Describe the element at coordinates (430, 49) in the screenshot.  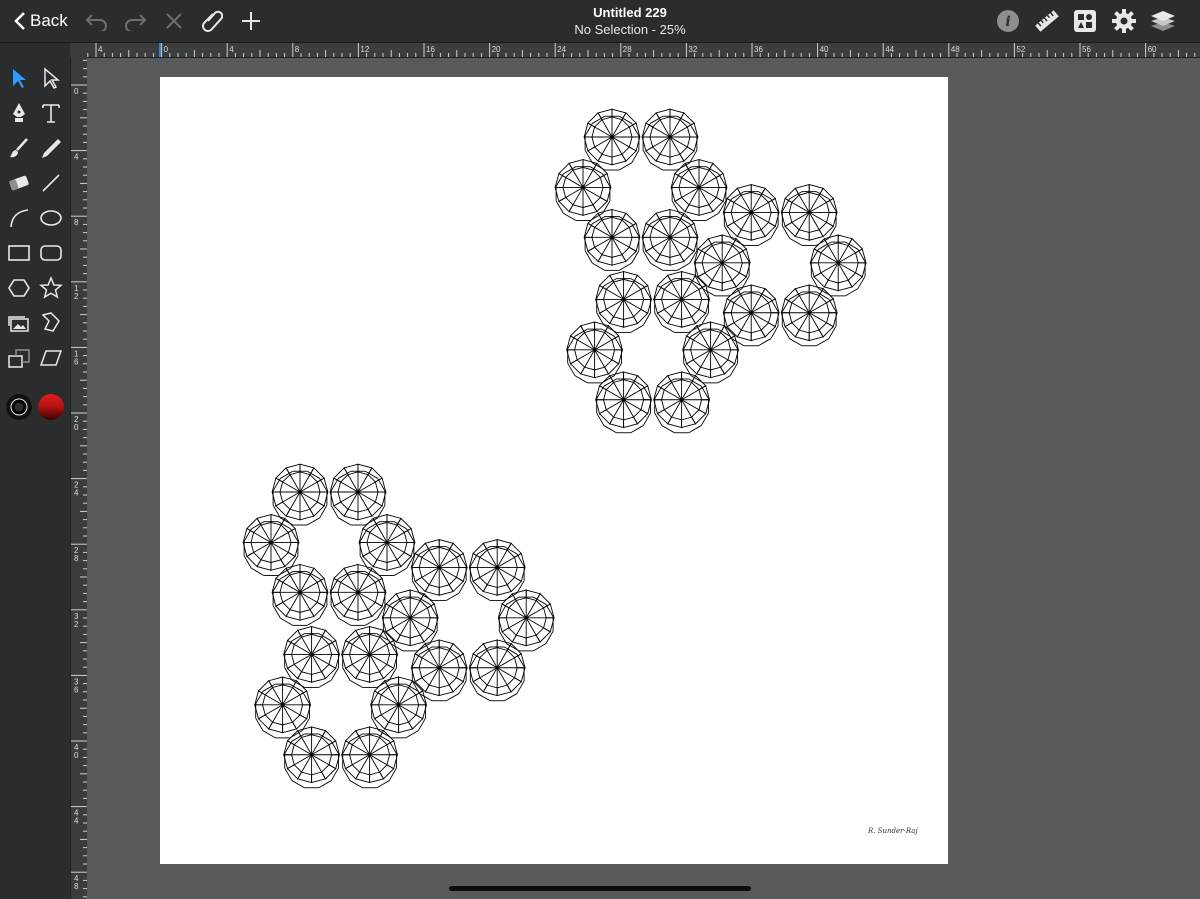
I see `ruler-label: 16` at that location.